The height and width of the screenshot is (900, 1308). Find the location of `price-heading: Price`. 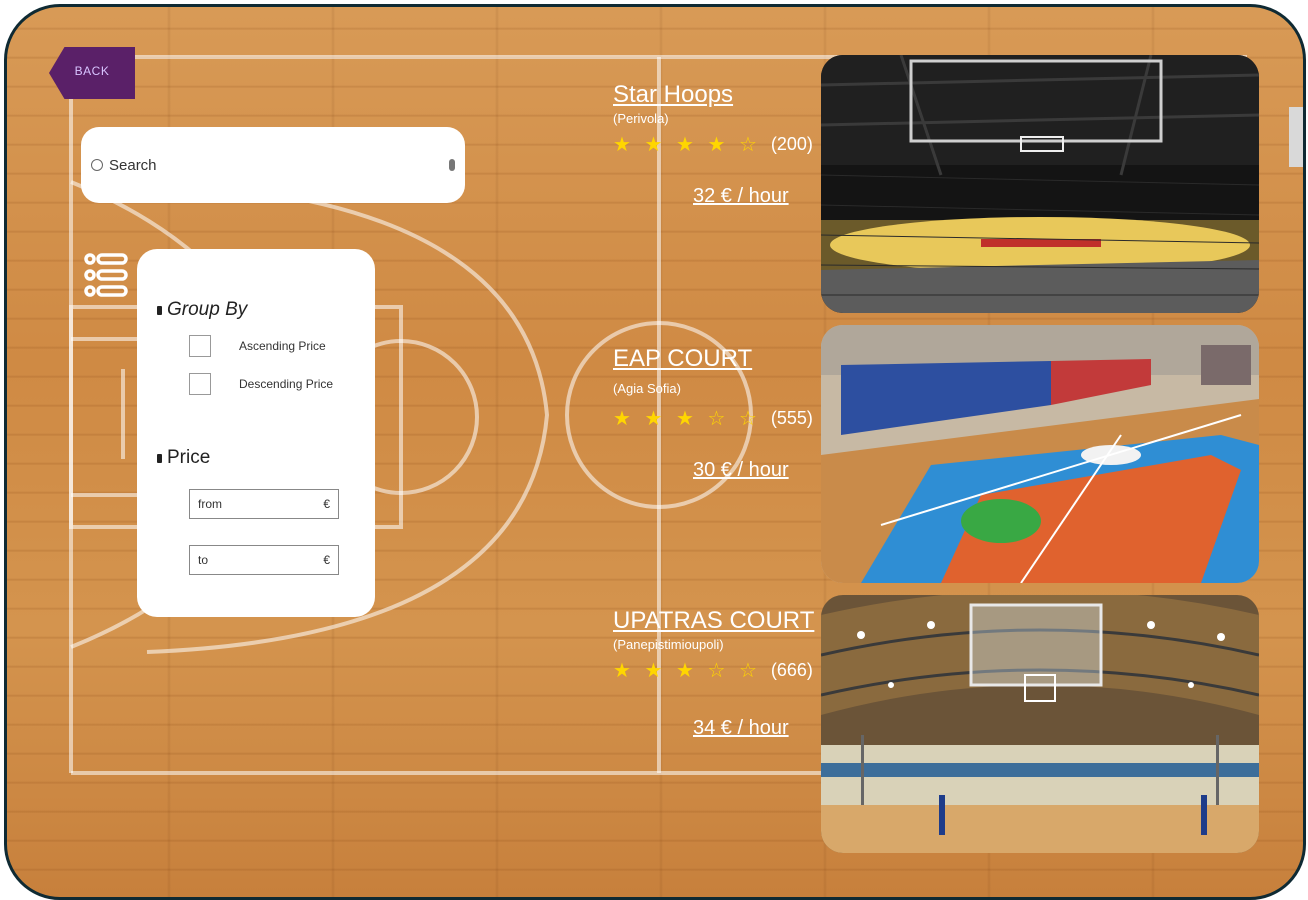

price-heading: Price is located at coordinates (183, 458).